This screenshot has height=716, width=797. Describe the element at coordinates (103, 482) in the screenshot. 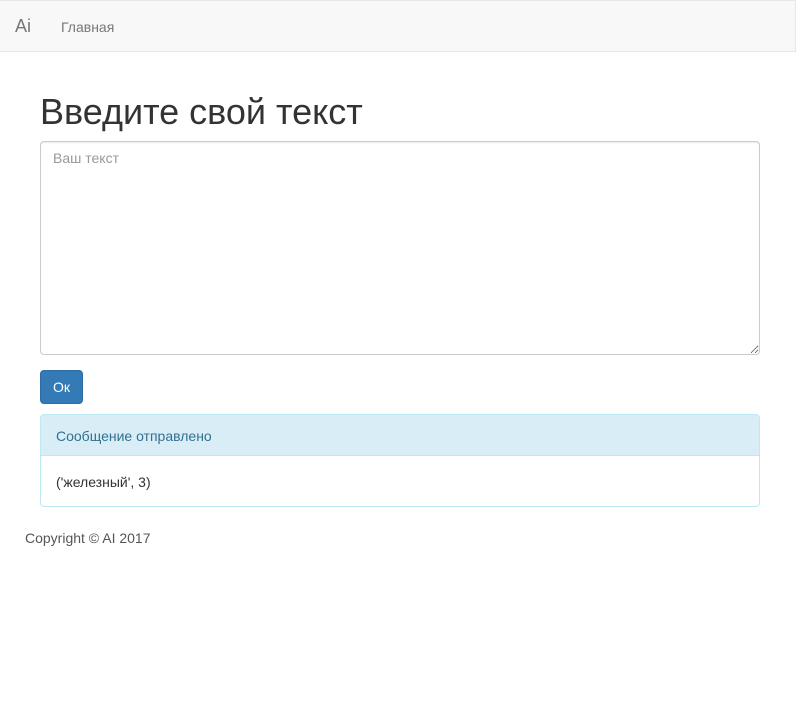

I see `result-panel-body: ('железный', 3)` at that location.